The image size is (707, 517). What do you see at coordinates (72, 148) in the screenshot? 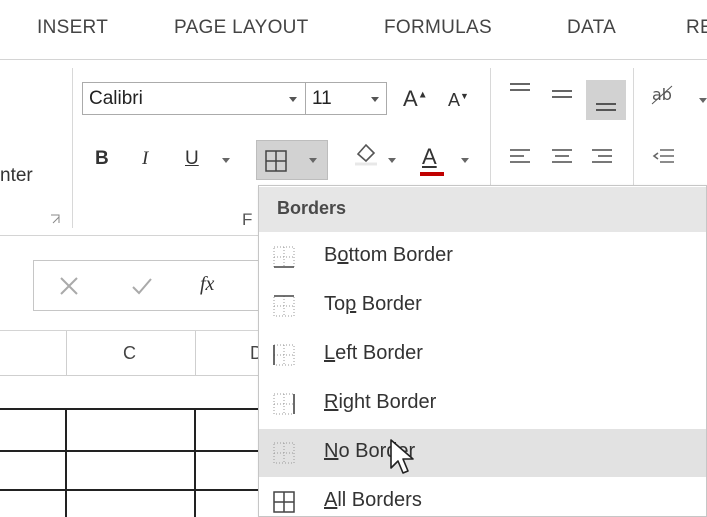
I see `group-divider` at bounding box center [72, 148].